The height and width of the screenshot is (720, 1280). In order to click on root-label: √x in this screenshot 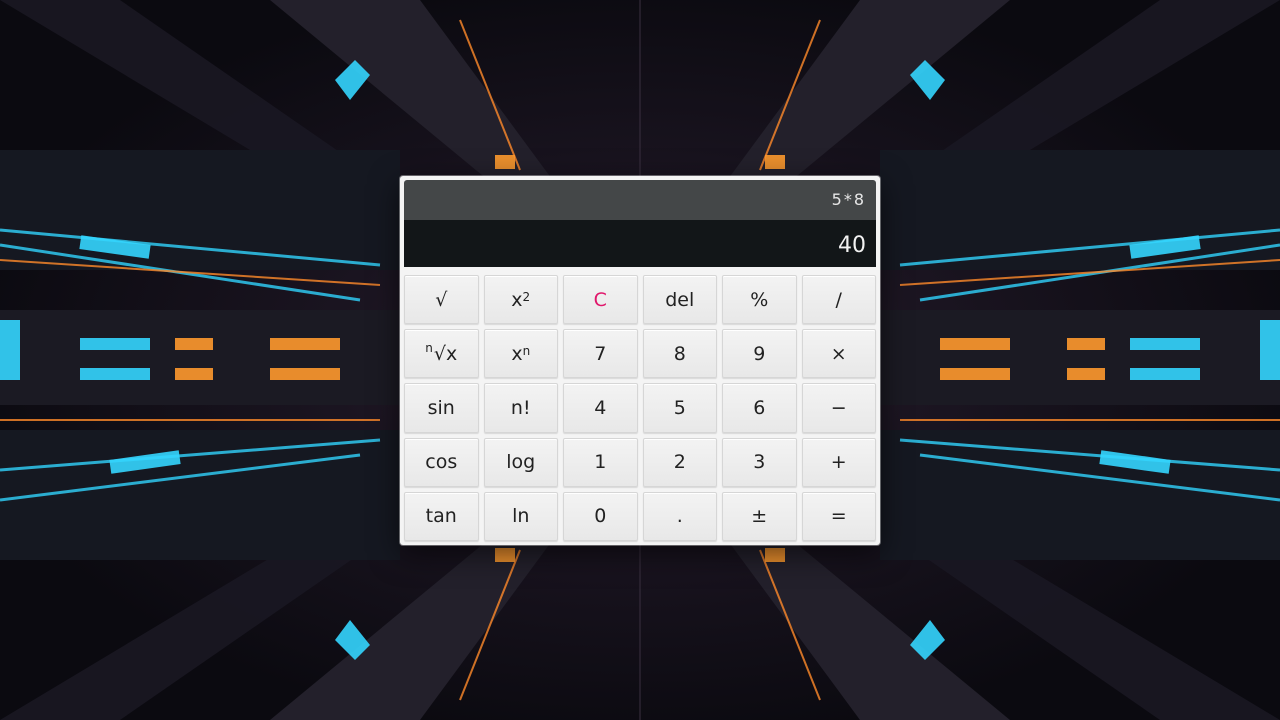, I will do `click(445, 353)`.